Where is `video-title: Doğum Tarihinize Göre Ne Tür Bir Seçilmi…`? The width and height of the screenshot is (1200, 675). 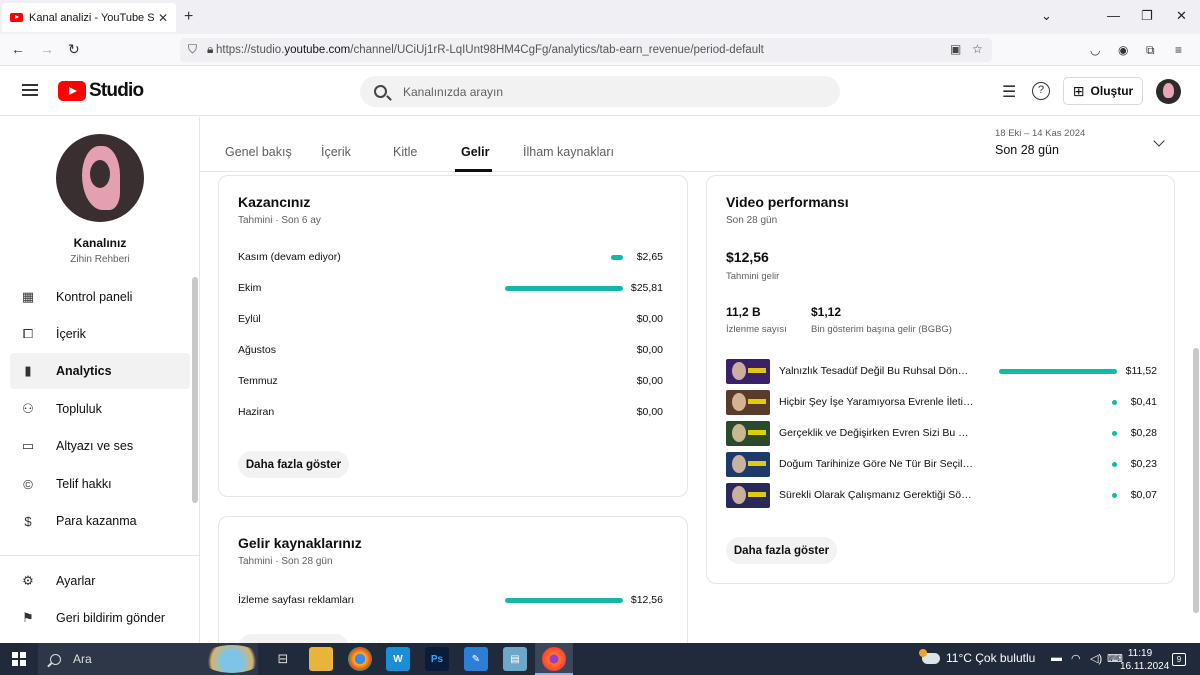
video-title: Doğum Tarihinize Göre Ne Tür Bir Seçilmi… is located at coordinates (876, 464).